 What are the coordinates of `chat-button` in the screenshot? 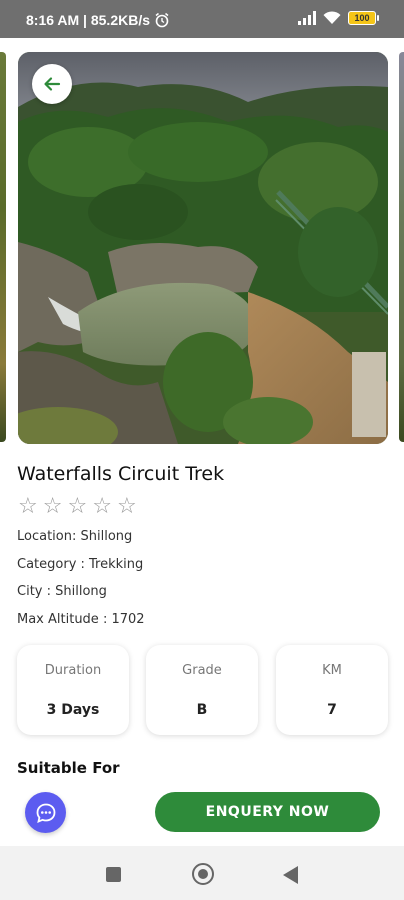 It's located at (45, 812).